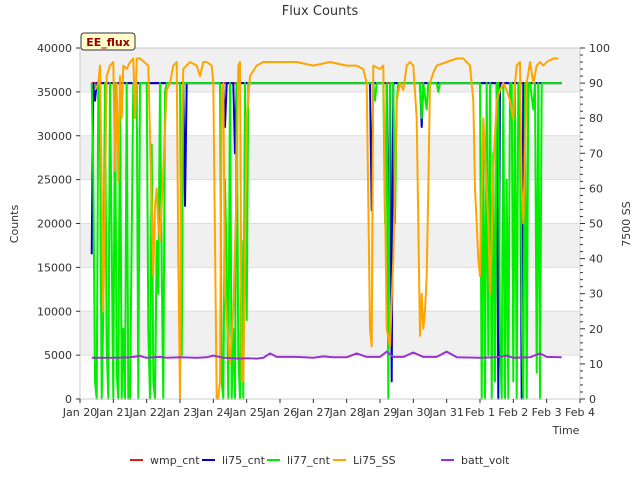  I want to click on legend: wmp_cnt li75_cnt li77_cnt Li75_SS batt_volt, so click(320, 460).